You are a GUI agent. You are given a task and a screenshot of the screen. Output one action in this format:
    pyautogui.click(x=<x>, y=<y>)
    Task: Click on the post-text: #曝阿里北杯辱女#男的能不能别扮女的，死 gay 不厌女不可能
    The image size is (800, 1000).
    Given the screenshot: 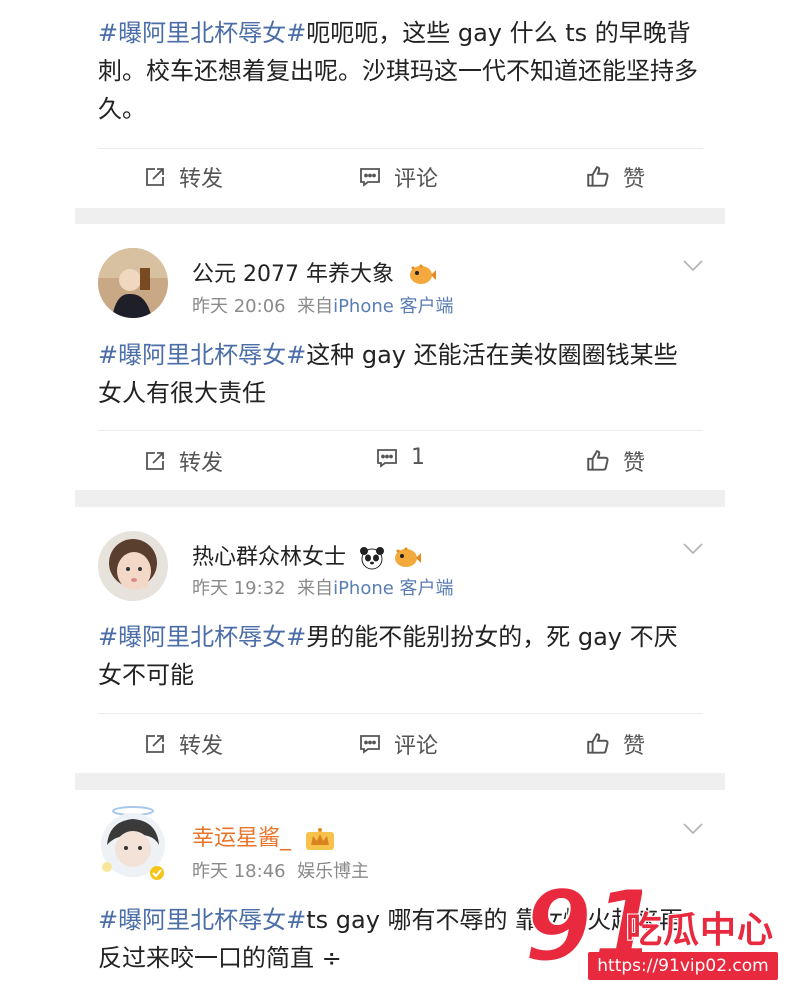 What is the action you would take?
    pyautogui.click(x=398, y=656)
    